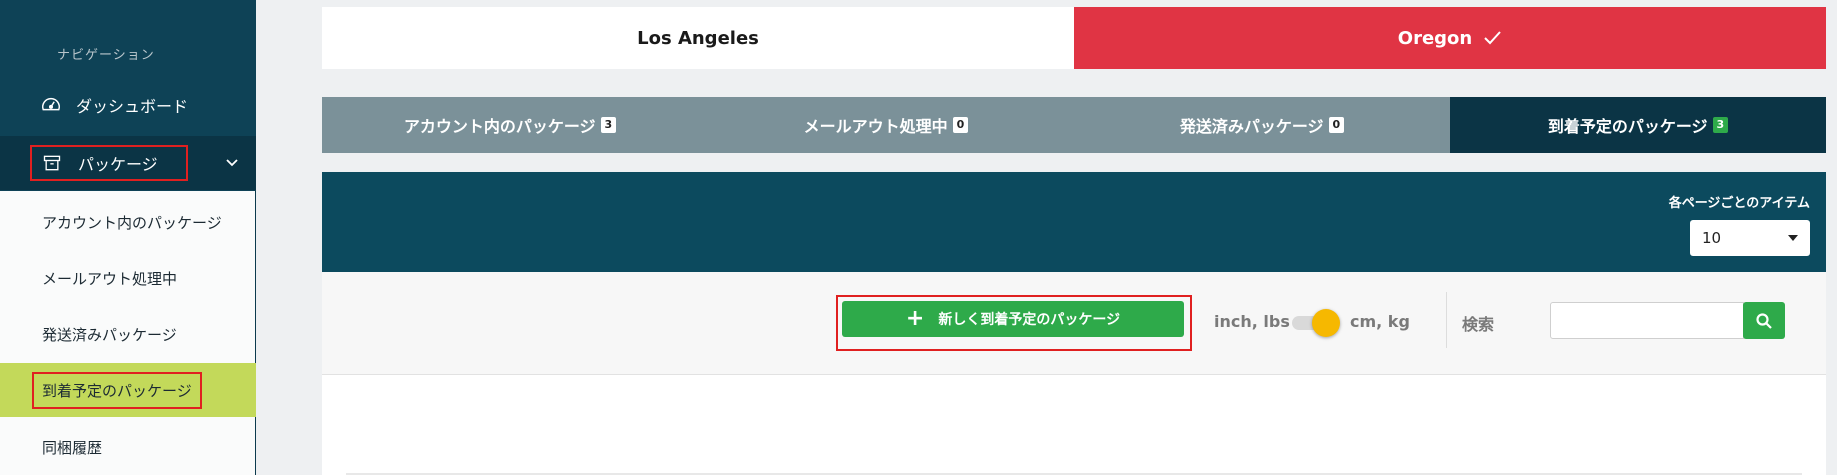 This screenshot has width=1837, height=475. What do you see at coordinates (1739, 203) in the screenshot?
I see `items-per-page-label: 各ページごとのアイテム` at bounding box center [1739, 203].